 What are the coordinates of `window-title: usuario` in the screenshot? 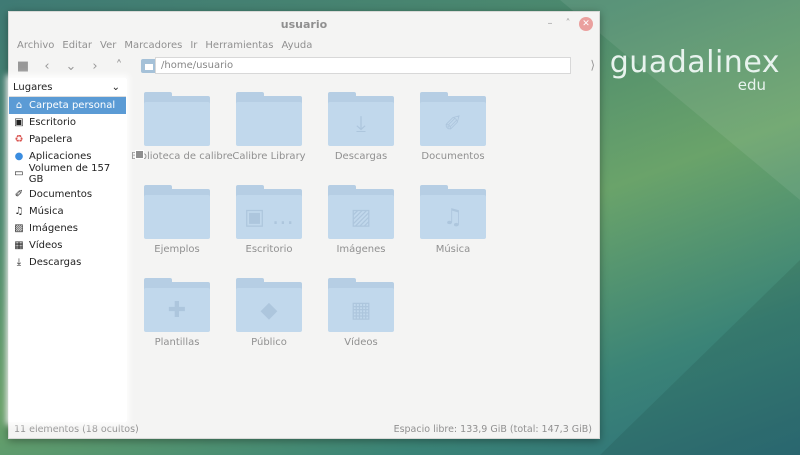 It's located at (304, 24).